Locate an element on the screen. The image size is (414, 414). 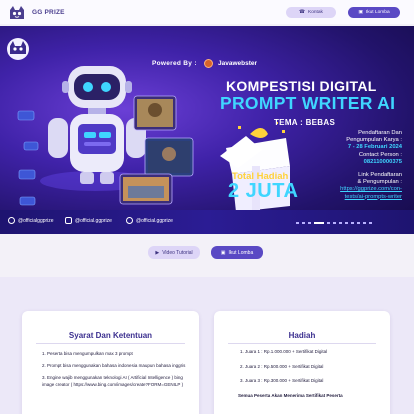
video-tutorial-label: Video Tutorial is located at coordinates (177, 252).